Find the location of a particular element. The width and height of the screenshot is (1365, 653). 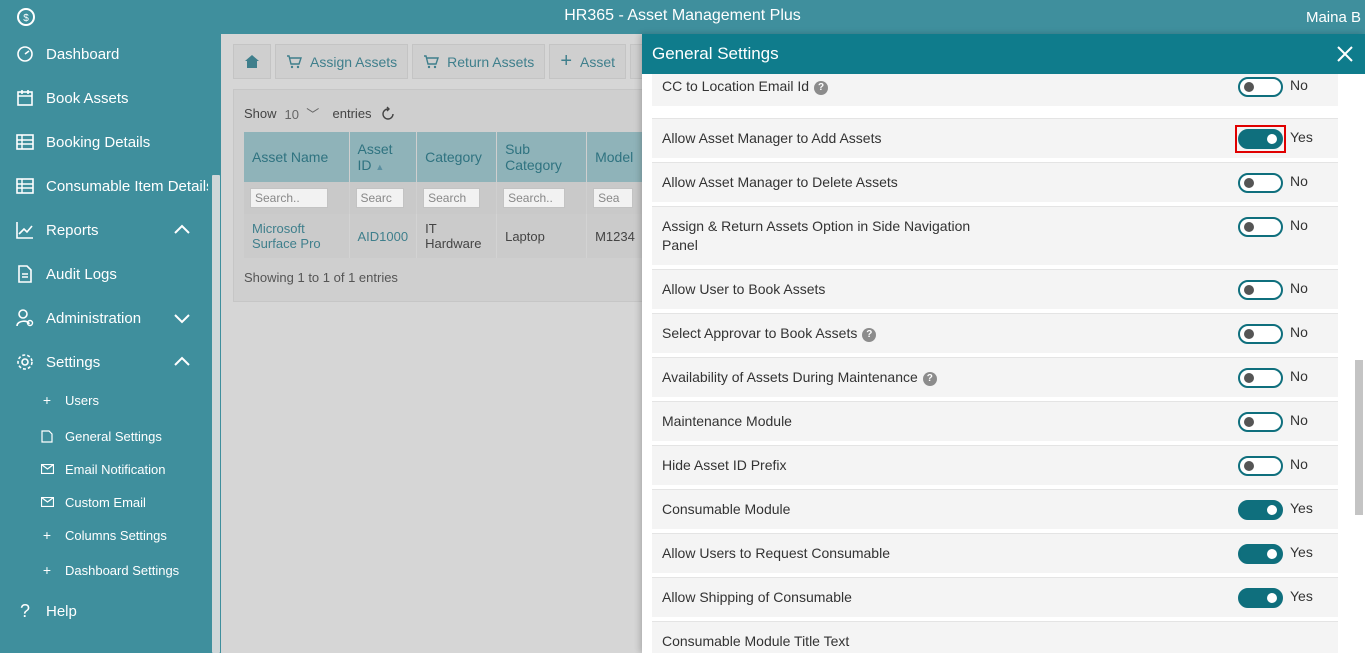

column-header-asset-name: Asset Name is located at coordinates (297, 157).